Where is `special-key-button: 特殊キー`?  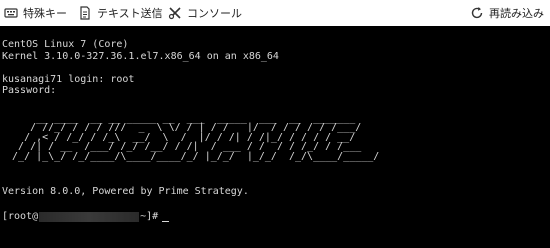 special-key-button: 特殊キー is located at coordinates (35, 13).